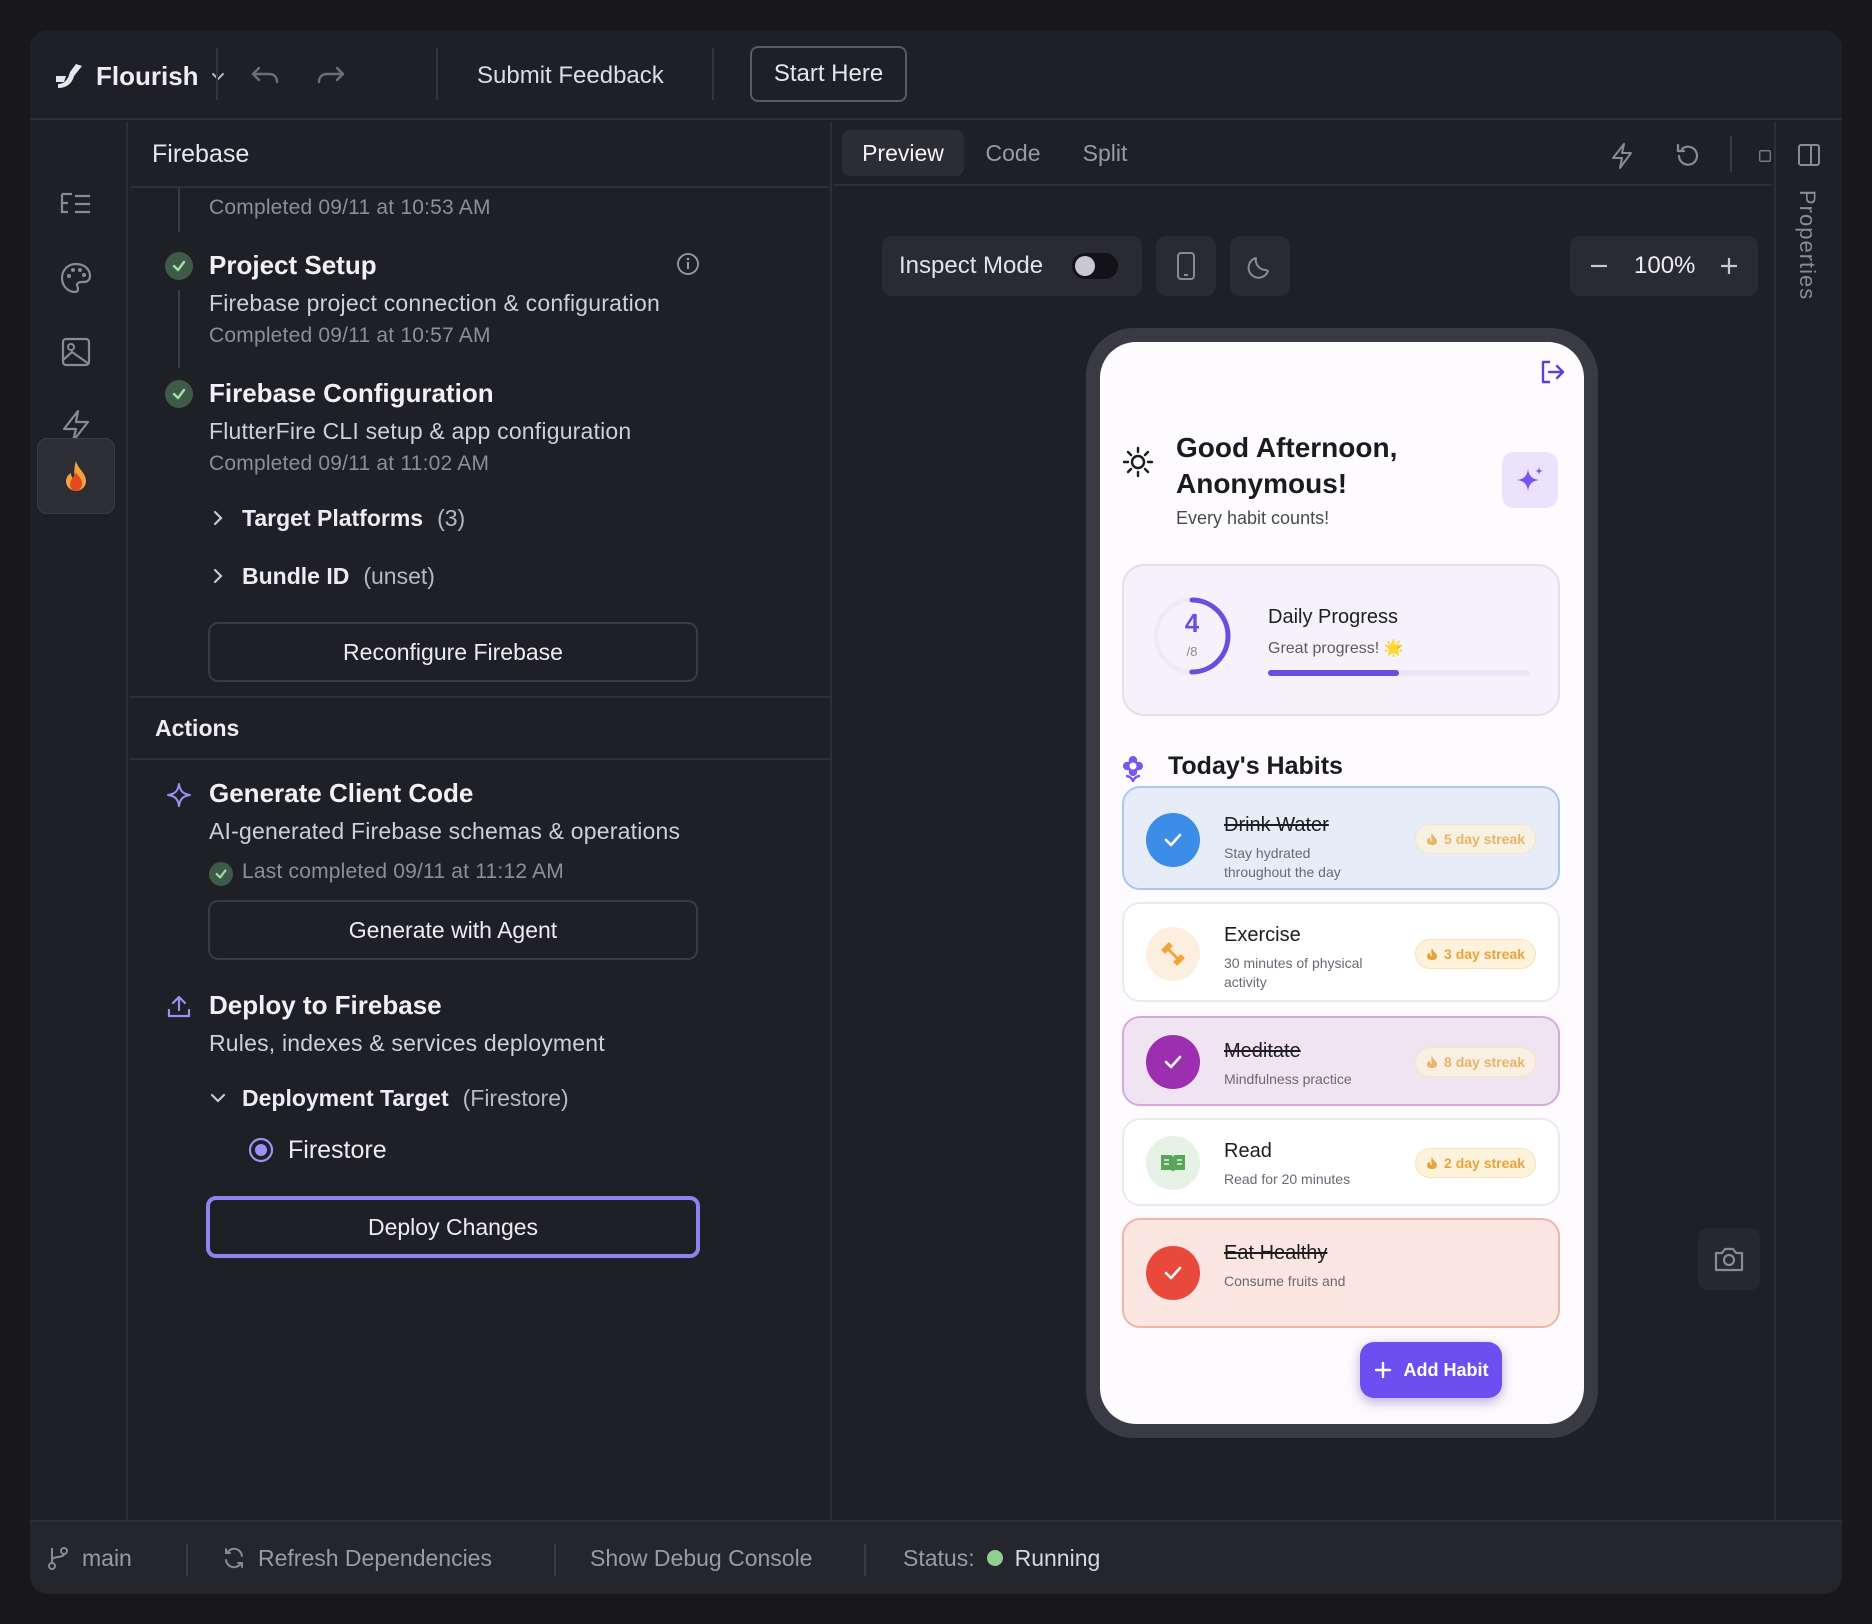  What do you see at coordinates (1333, 617) in the screenshot?
I see `daily-progress-title: Daily Progress` at bounding box center [1333, 617].